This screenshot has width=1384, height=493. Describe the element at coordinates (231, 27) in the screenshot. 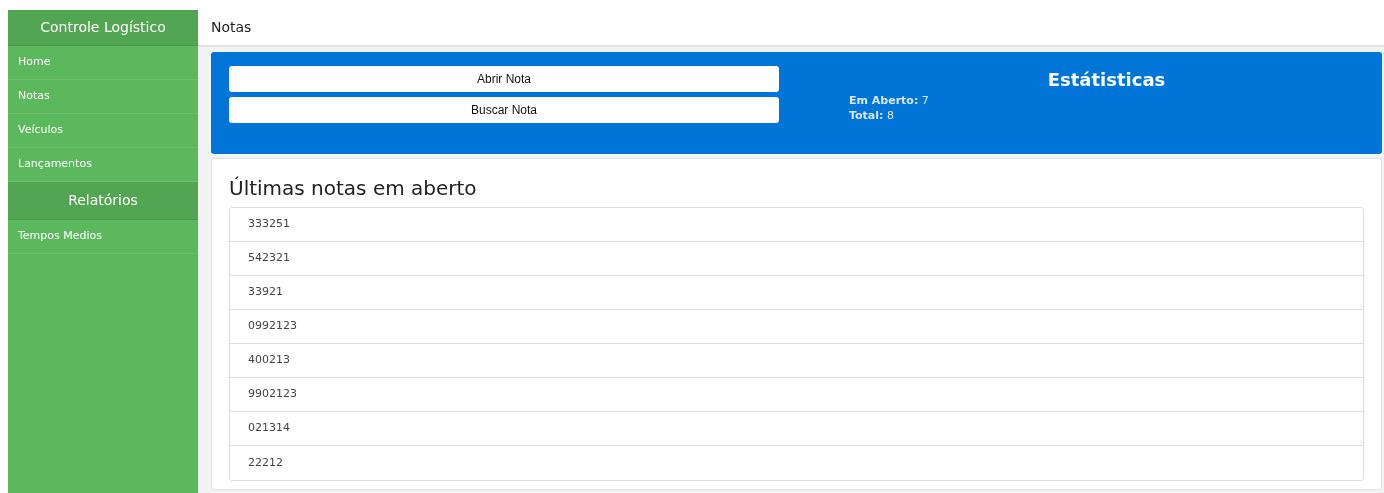

I see `page-title: Notas` at that location.